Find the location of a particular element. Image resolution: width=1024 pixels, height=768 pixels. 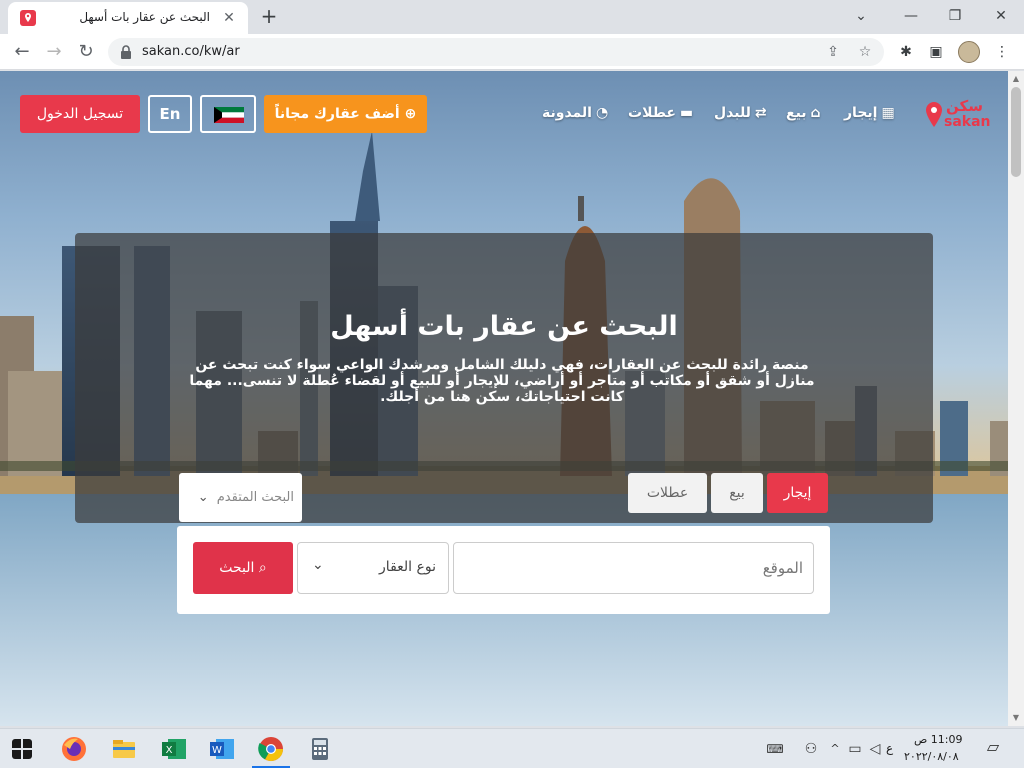

search-tab-rent: إيجار is located at coordinates (797, 493).